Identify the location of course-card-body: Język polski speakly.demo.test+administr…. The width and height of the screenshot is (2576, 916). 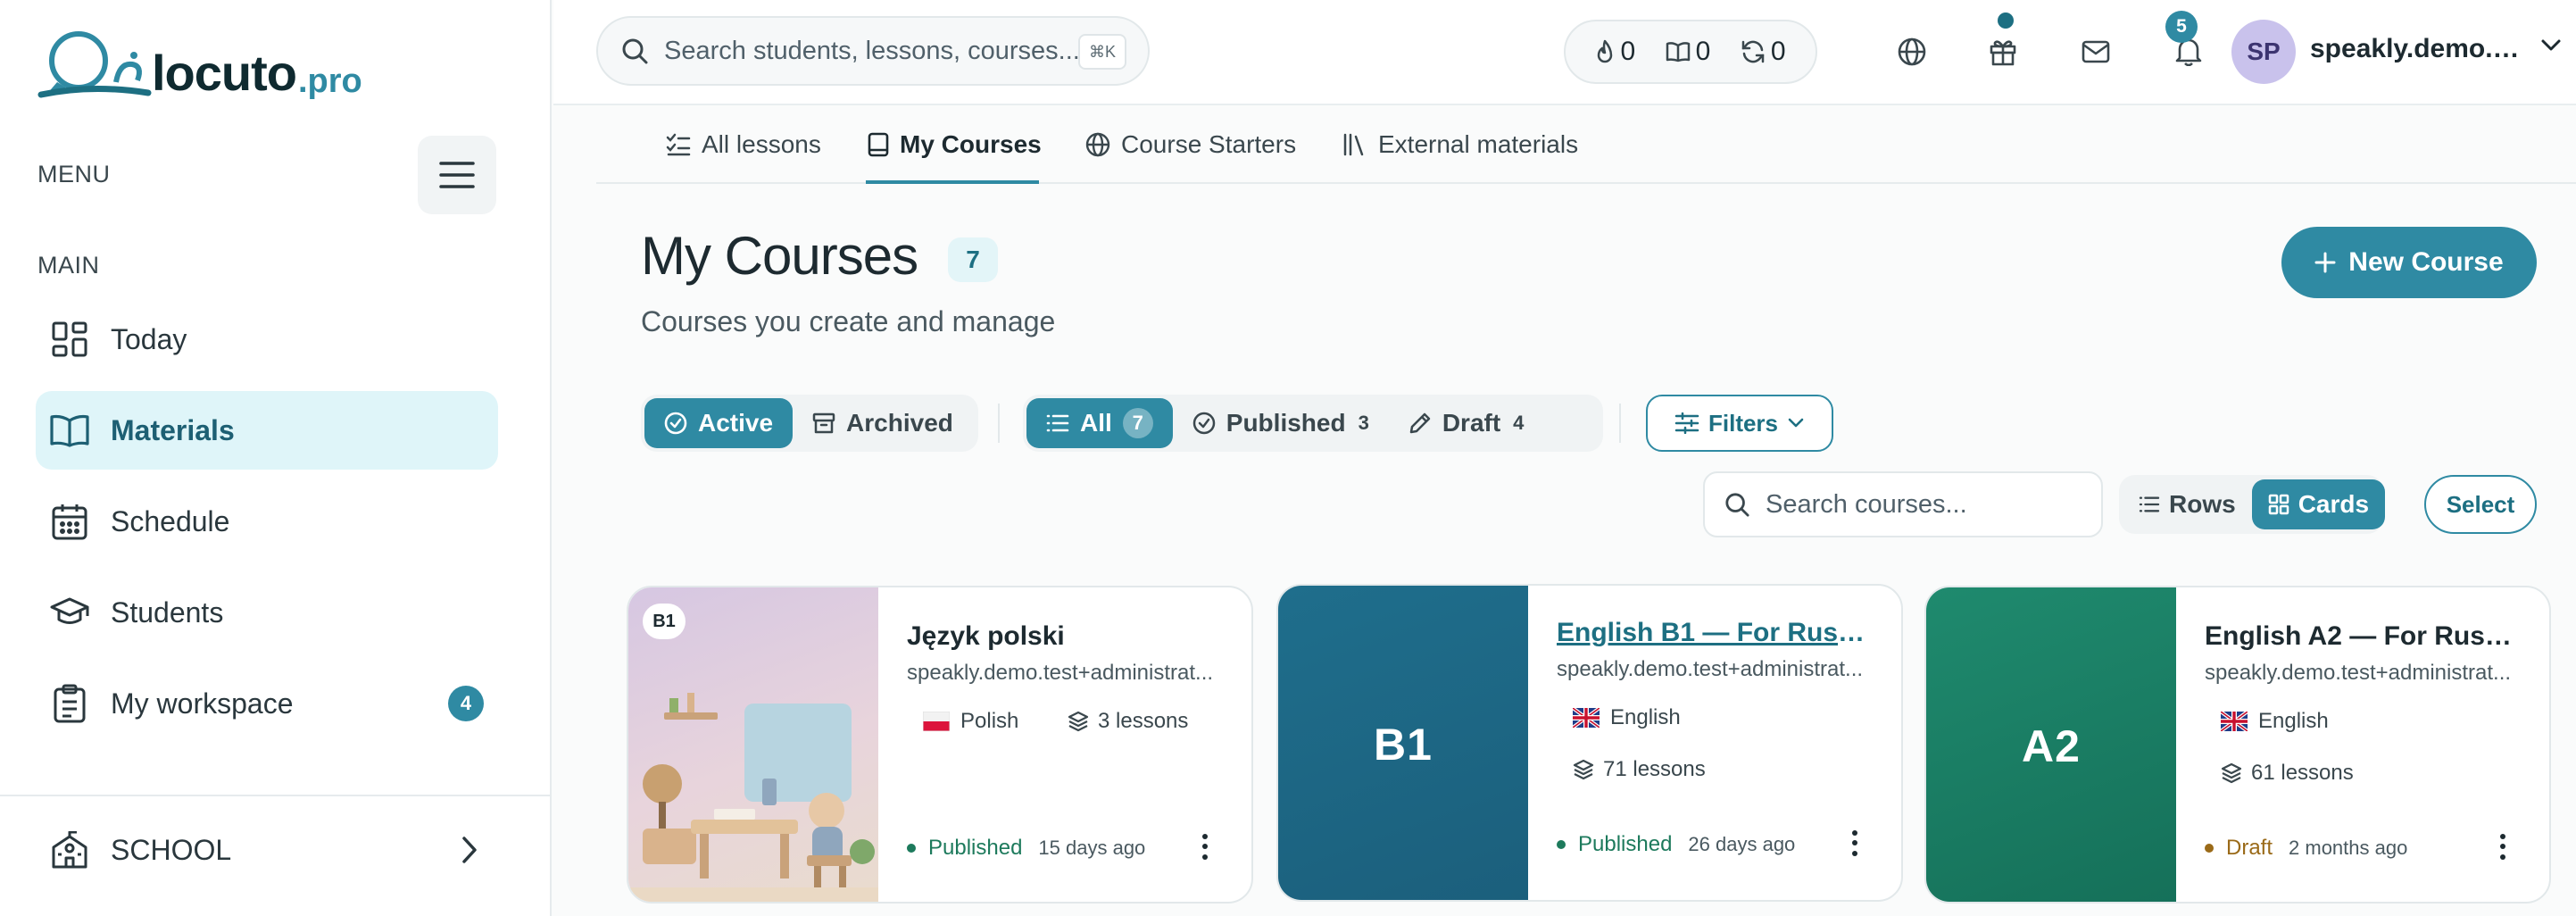
(1073, 744).